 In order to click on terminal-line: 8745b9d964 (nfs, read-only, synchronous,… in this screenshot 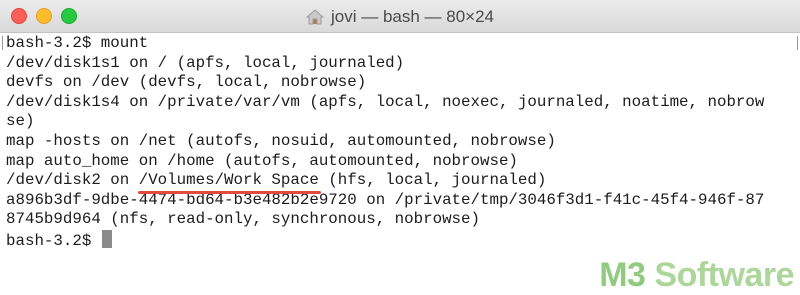, I will do `click(243, 219)`.